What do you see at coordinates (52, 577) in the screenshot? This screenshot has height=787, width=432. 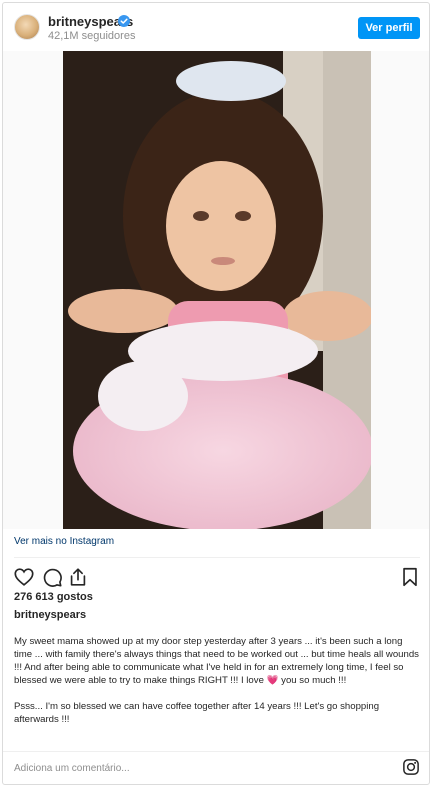 I see `comment-bubble-icon` at bounding box center [52, 577].